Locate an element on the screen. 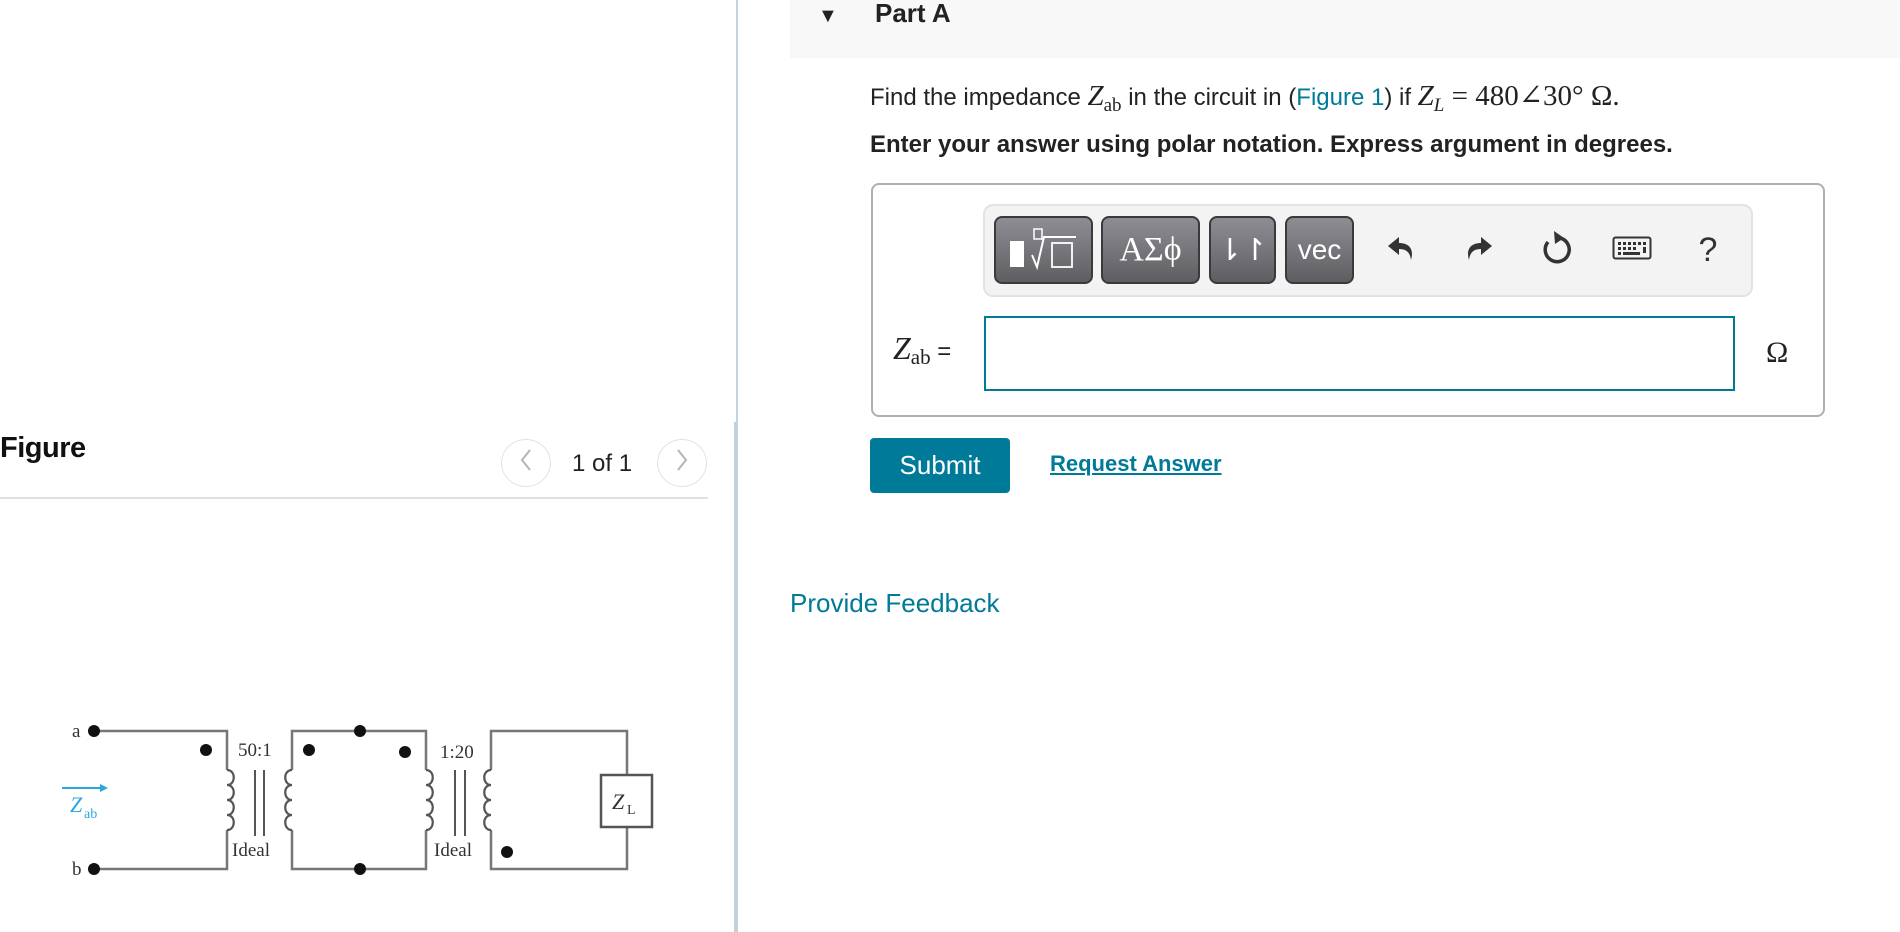 This screenshot has height=932, width=1900. answer-input is located at coordinates (1359, 353).